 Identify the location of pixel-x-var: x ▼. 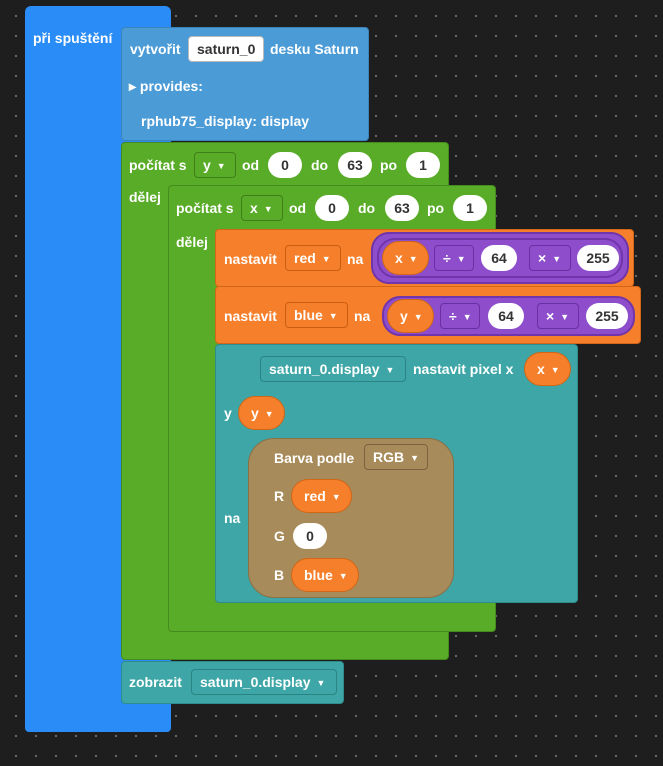
(547, 369).